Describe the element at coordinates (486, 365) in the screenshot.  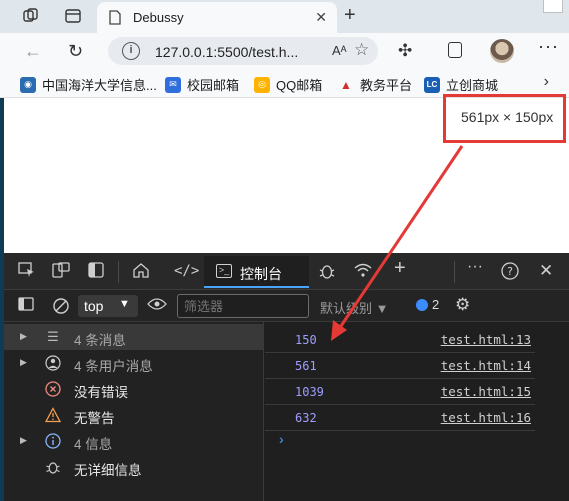
I see `source-link: test.html:14` at that location.